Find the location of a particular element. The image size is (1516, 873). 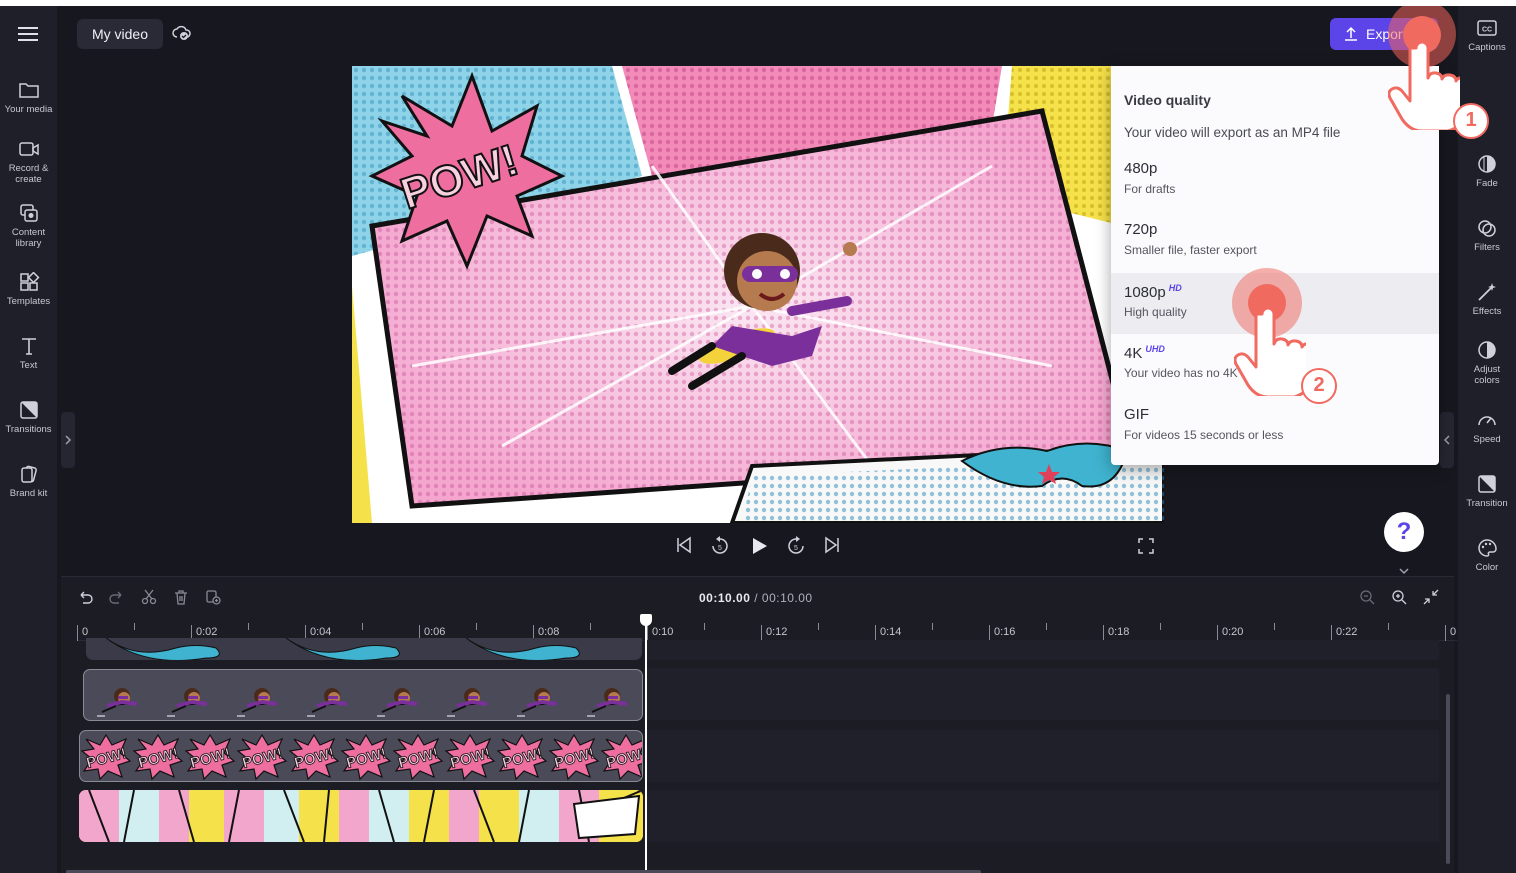

sidebar-item-content-library: Content library is located at coordinates (28, 226).